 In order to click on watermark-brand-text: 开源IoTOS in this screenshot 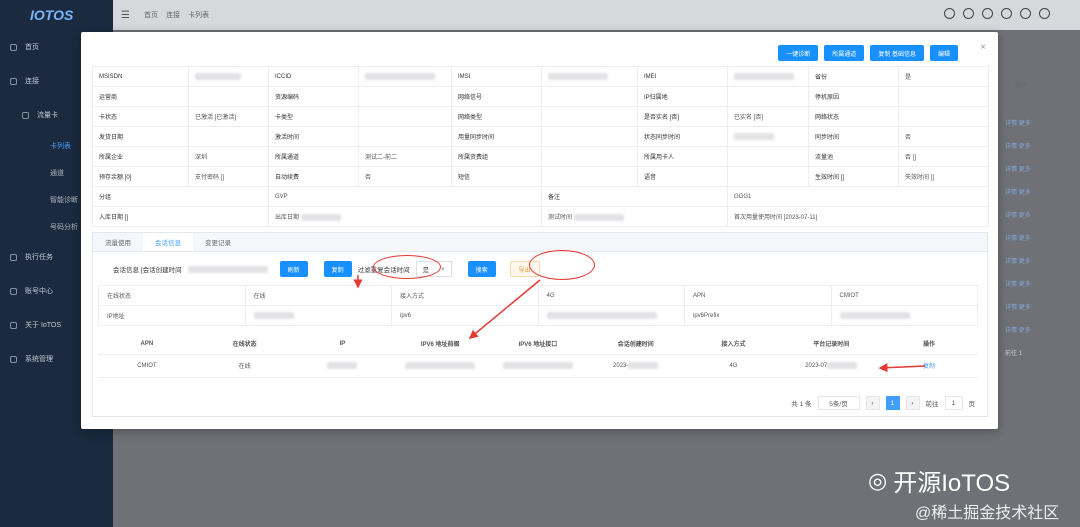, I will do `click(952, 483)`.